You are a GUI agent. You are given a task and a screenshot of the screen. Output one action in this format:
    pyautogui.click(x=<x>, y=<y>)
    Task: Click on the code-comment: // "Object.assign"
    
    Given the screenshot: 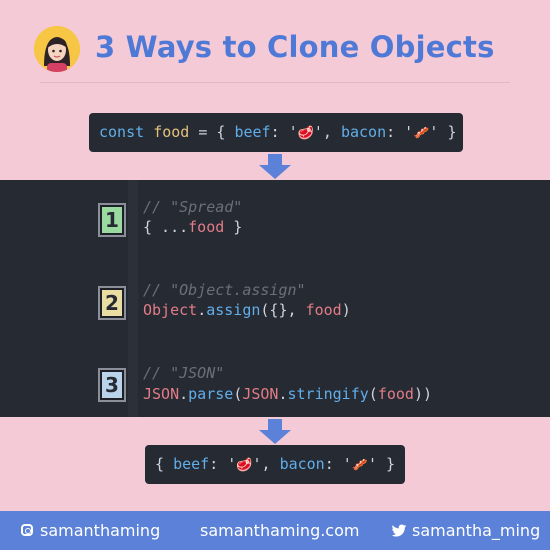 What is the action you would take?
    pyautogui.click(x=224, y=290)
    